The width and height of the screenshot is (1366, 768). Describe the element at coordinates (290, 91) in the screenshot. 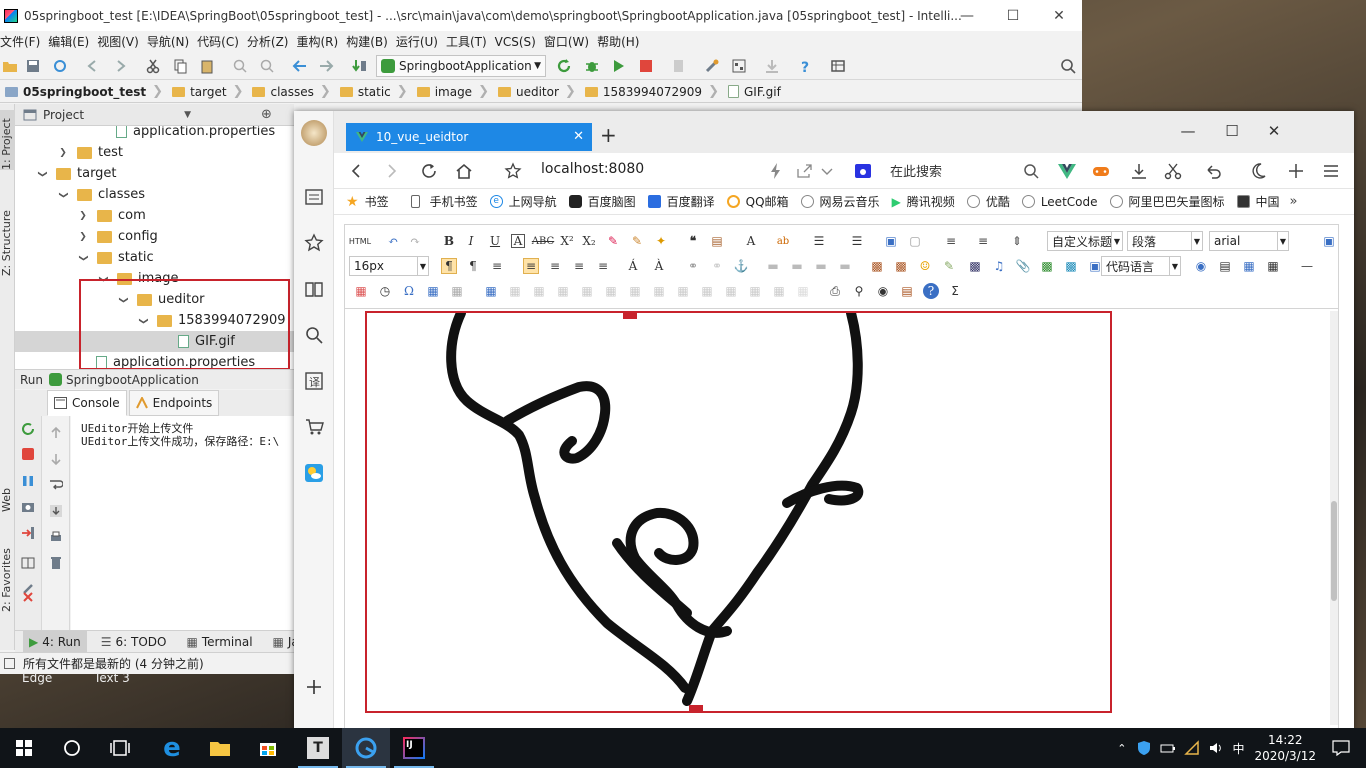

I see `breadcrumb-item: classes ❯` at that location.